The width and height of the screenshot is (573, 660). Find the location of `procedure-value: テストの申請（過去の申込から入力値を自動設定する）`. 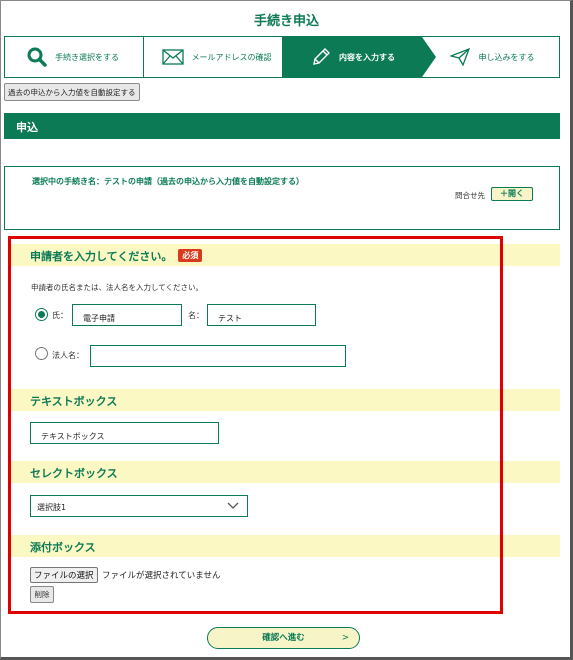

procedure-value: テストの申請（過去の申込から入力値を自動設定する） is located at coordinates (204, 181).